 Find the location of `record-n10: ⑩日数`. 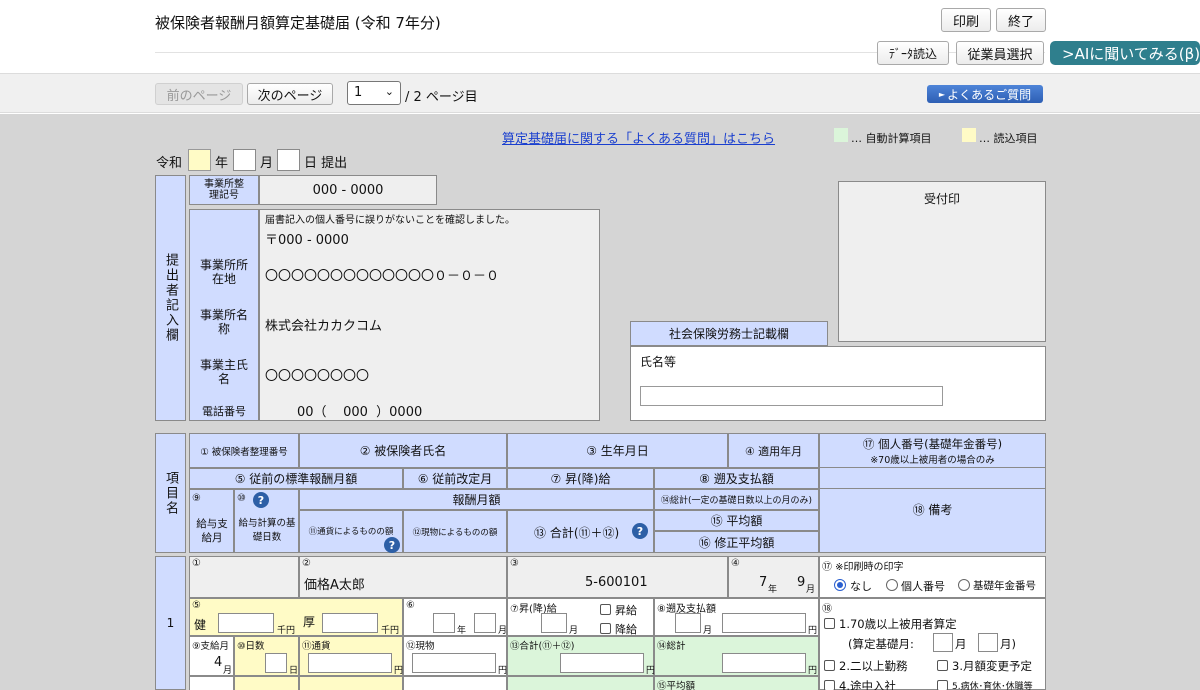

record-n10: ⑩日数 is located at coordinates (251, 646).